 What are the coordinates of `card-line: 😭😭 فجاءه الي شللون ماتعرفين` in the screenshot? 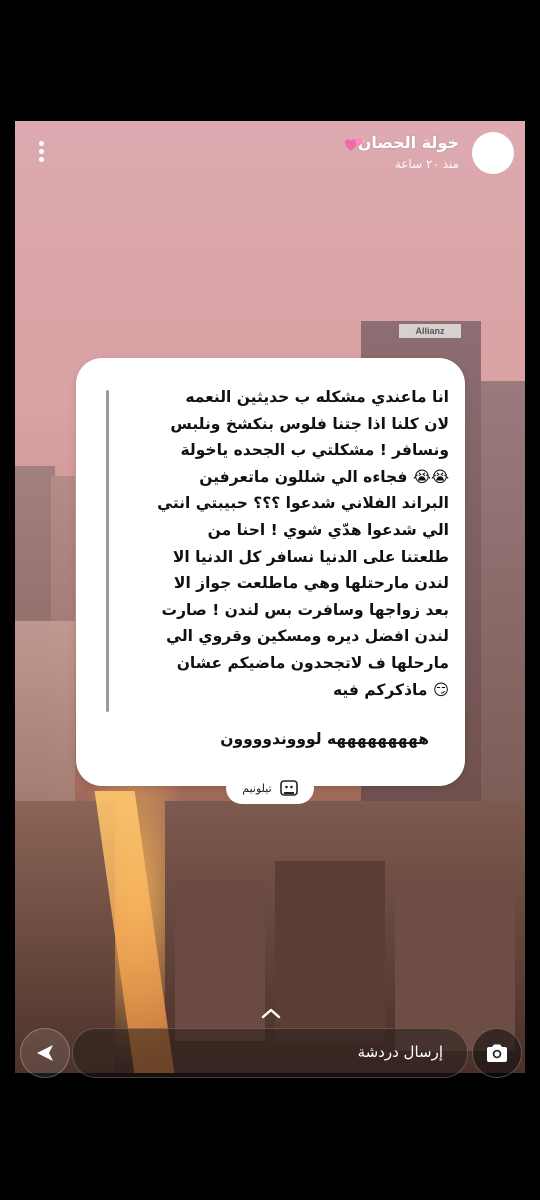 It's located at (324, 476).